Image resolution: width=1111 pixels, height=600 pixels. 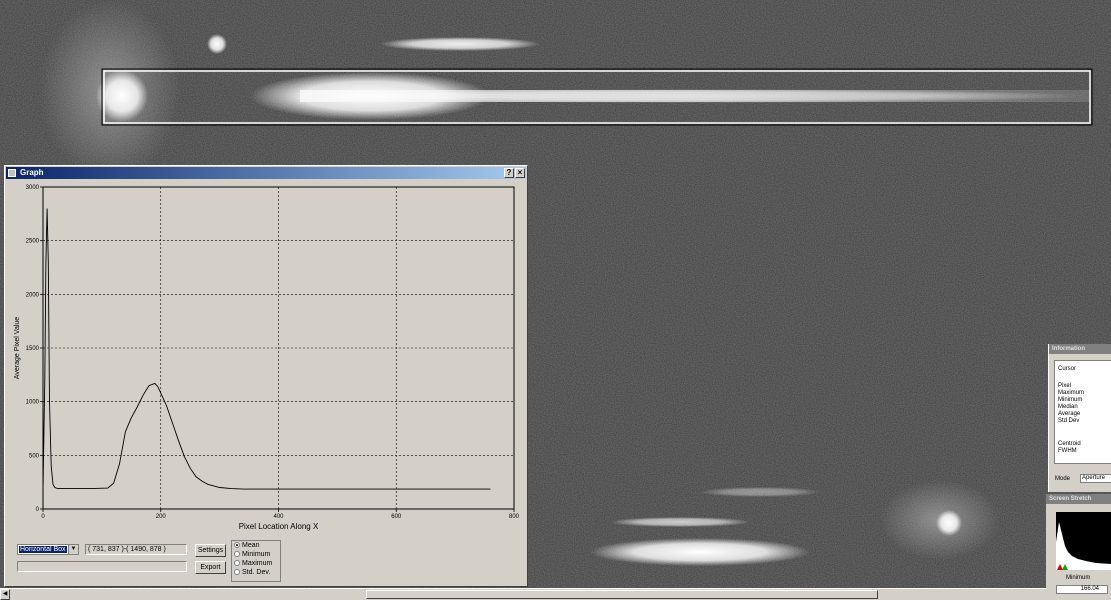 What do you see at coordinates (1065, 386) in the screenshot?
I see `info-label-pixel: Pixel` at bounding box center [1065, 386].